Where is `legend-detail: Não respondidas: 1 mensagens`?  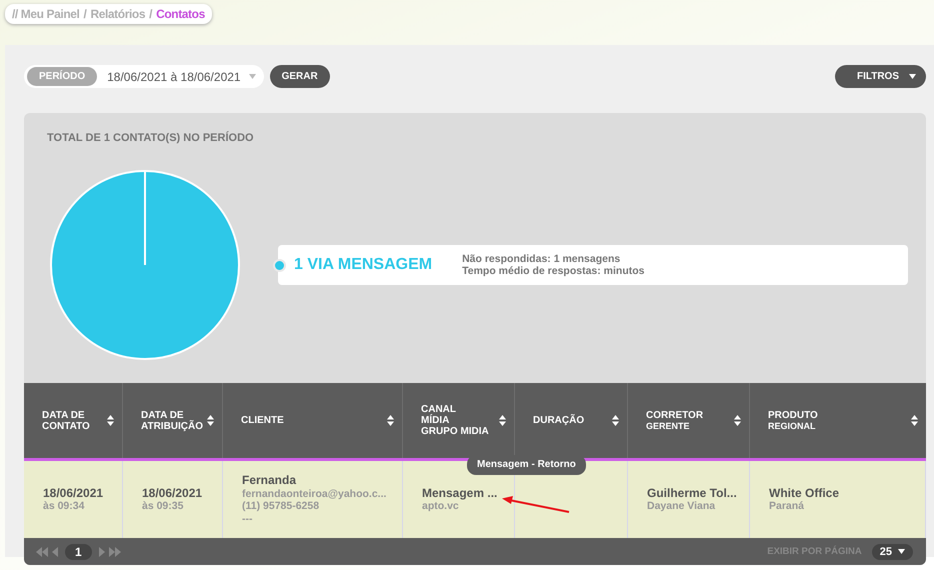 legend-detail: Não respondidas: 1 mensagens is located at coordinates (542, 259).